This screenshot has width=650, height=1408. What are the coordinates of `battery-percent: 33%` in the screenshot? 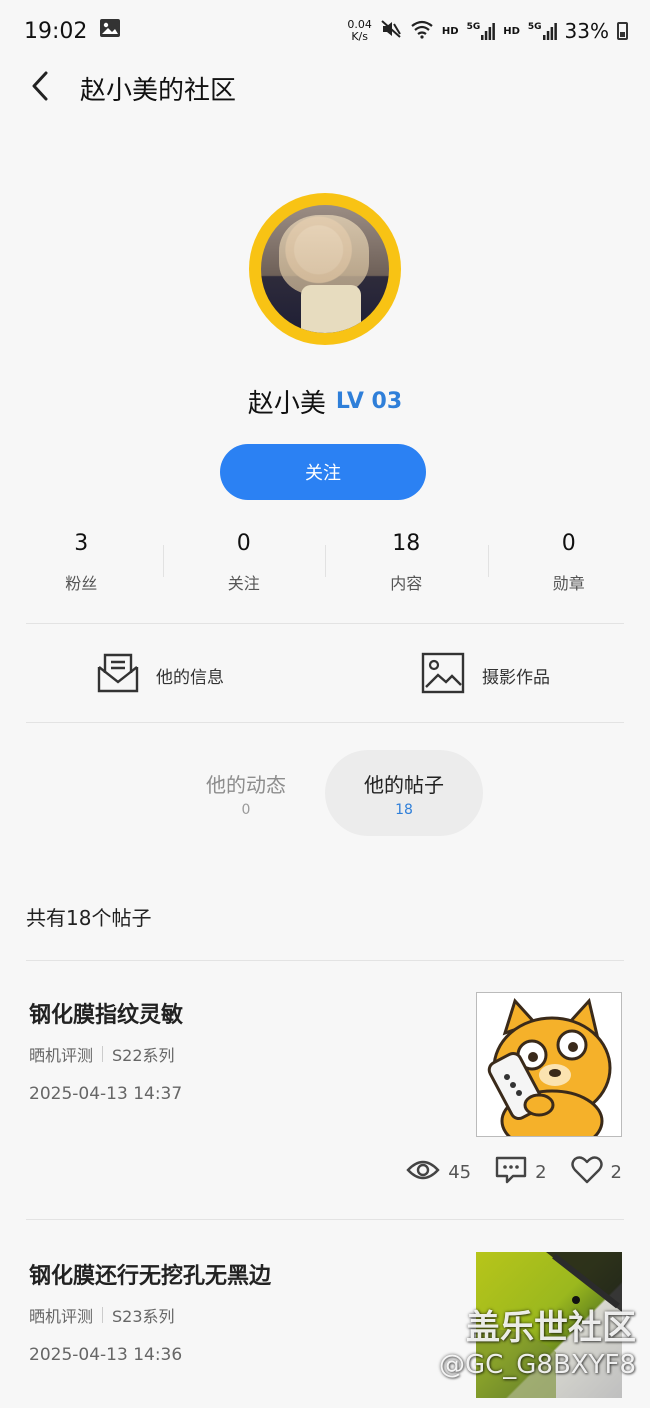 It's located at (586, 31).